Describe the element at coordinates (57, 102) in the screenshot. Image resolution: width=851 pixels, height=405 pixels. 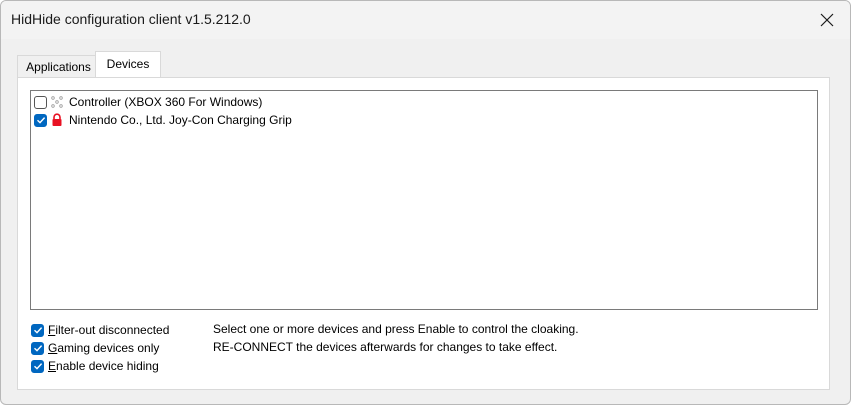
I see `gamepad-icon` at that location.